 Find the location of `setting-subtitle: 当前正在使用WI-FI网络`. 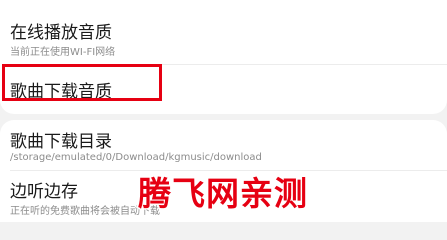

setting-subtitle: 当前正在使用WI-FI网络 is located at coordinates (63, 52).